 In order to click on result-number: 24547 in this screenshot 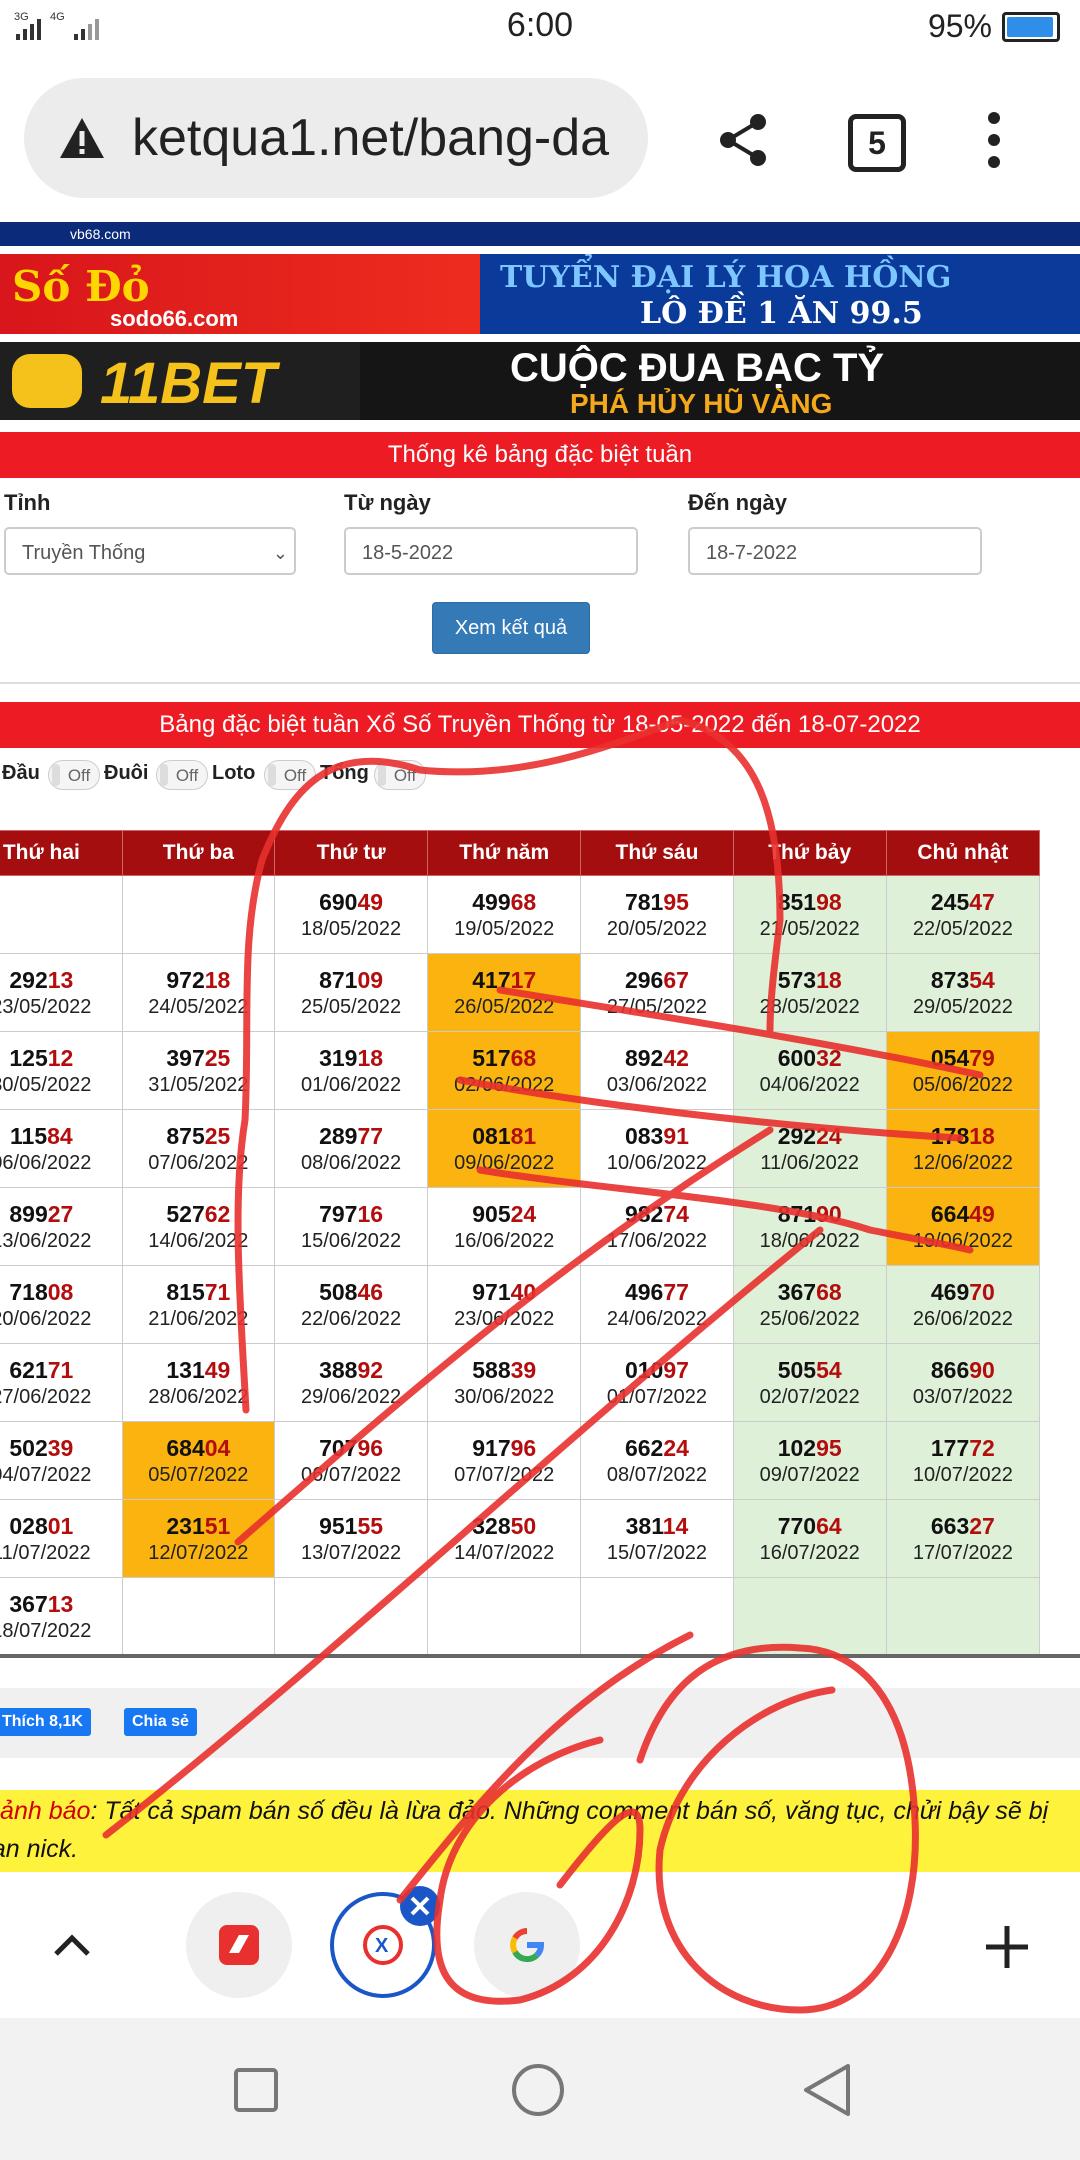, I will do `click(962, 901)`.